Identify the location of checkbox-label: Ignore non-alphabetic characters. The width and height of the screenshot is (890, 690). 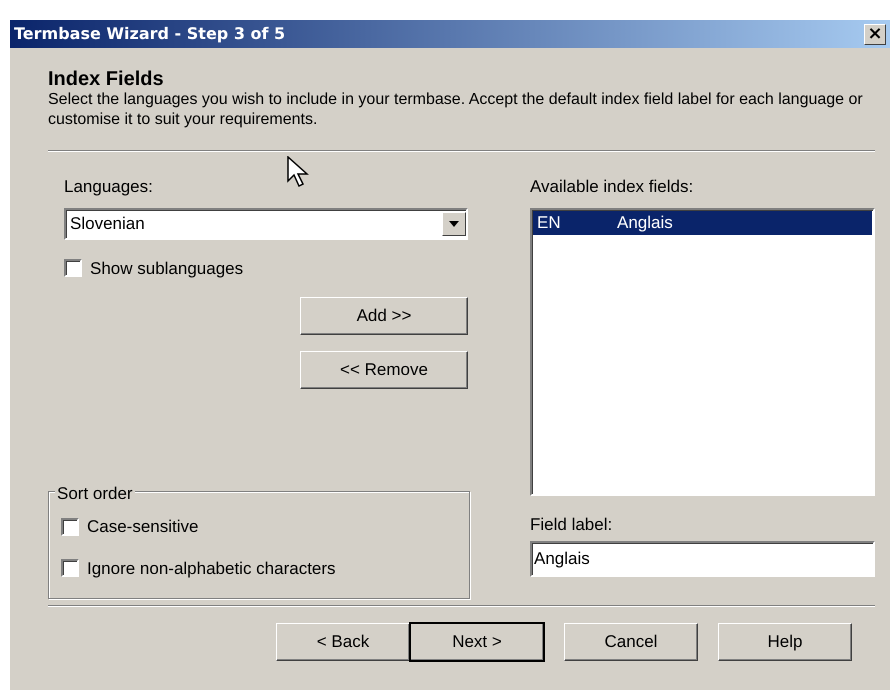
(211, 569).